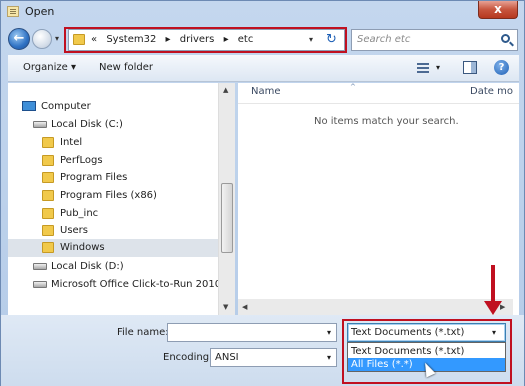  Describe the element at coordinates (384, 39) in the screenshot. I see `search-placeholder: Search etc` at that location.